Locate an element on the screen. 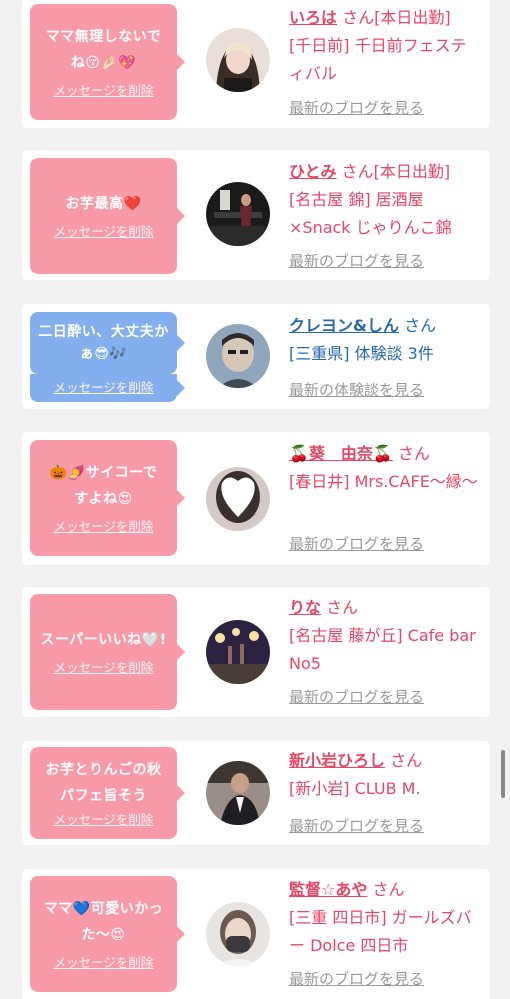  profile-info: 監督☆あや さん [三重 四日市] ガールズバー Dolce 四日市 is located at coordinates (385, 918).